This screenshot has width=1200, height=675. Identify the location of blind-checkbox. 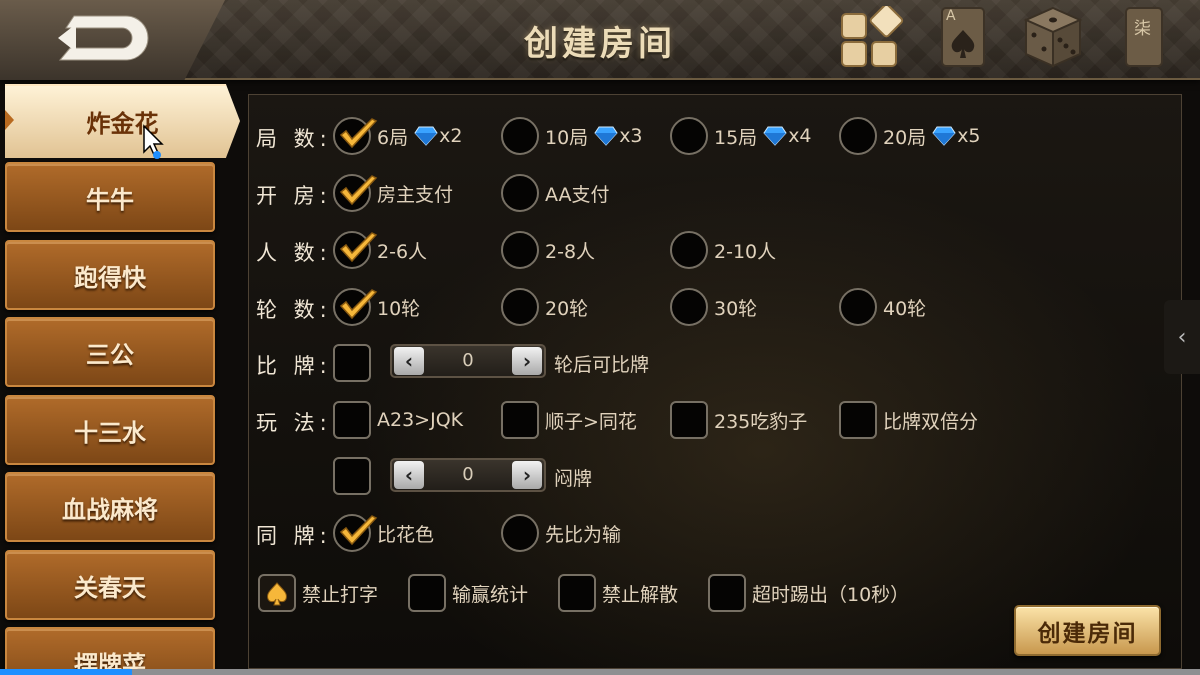
(352, 476).